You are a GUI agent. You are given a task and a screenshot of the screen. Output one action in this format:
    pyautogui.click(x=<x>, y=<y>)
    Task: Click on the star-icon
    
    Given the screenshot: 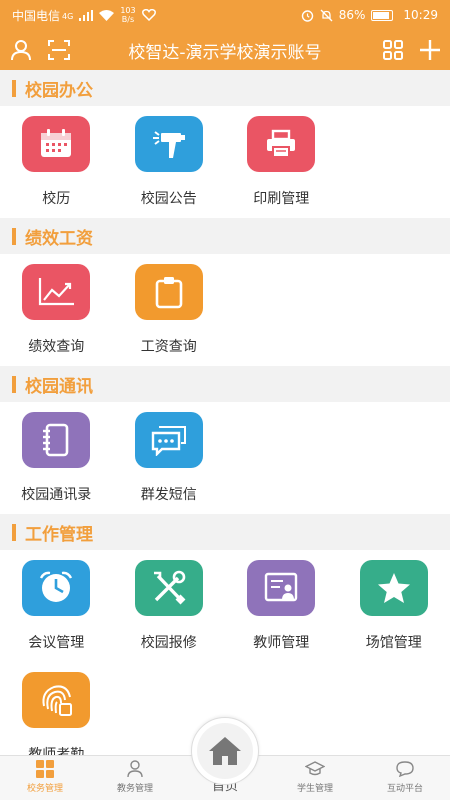 What is the action you would take?
    pyautogui.click(x=393, y=588)
    